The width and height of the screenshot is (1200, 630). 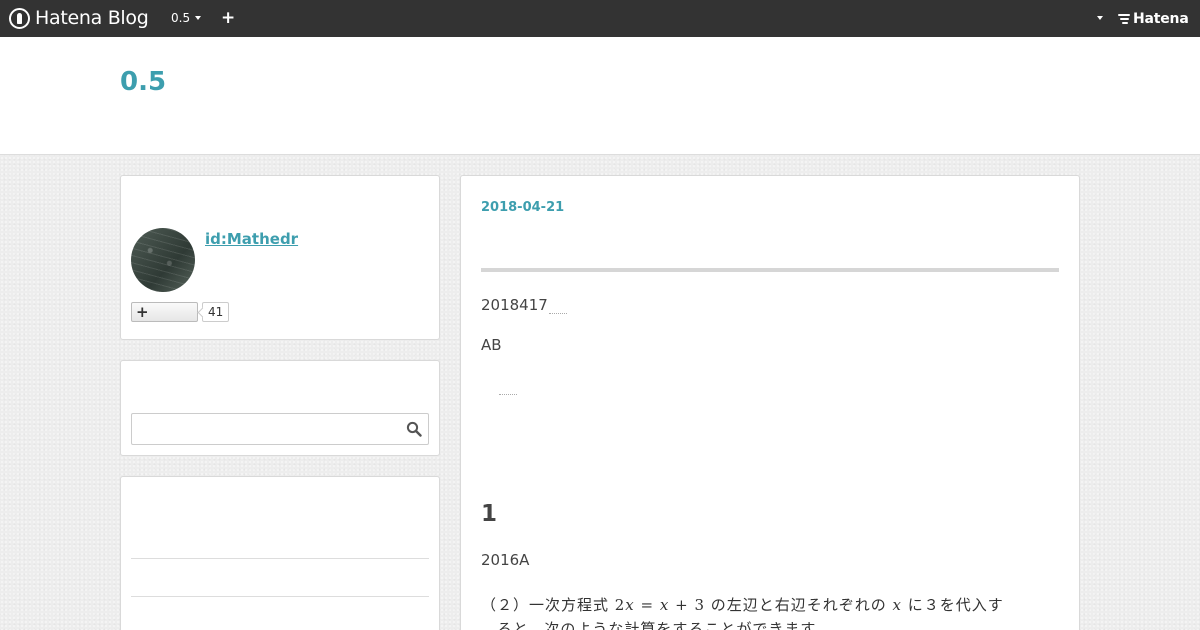 What do you see at coordinates (251, 239) in the screenshot?
I see `profile-id-link: id:Mathedr` at bounding box center [251, 239].